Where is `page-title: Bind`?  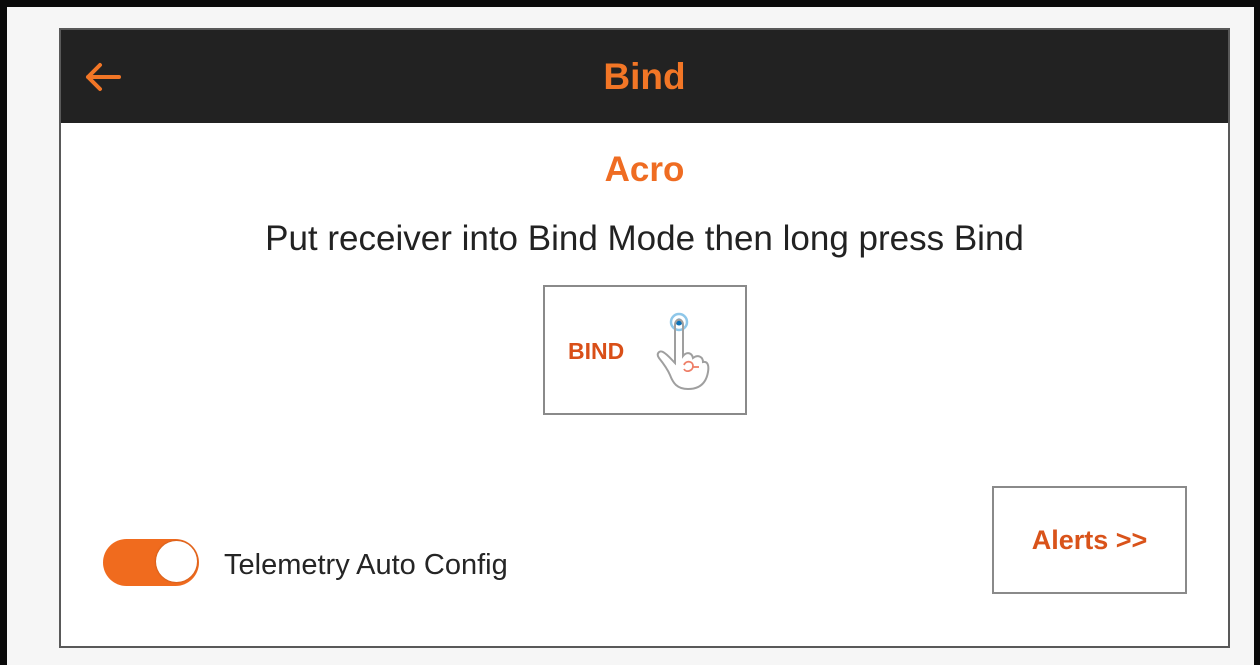
page-title: Bind is located at coordinates (644, 76).